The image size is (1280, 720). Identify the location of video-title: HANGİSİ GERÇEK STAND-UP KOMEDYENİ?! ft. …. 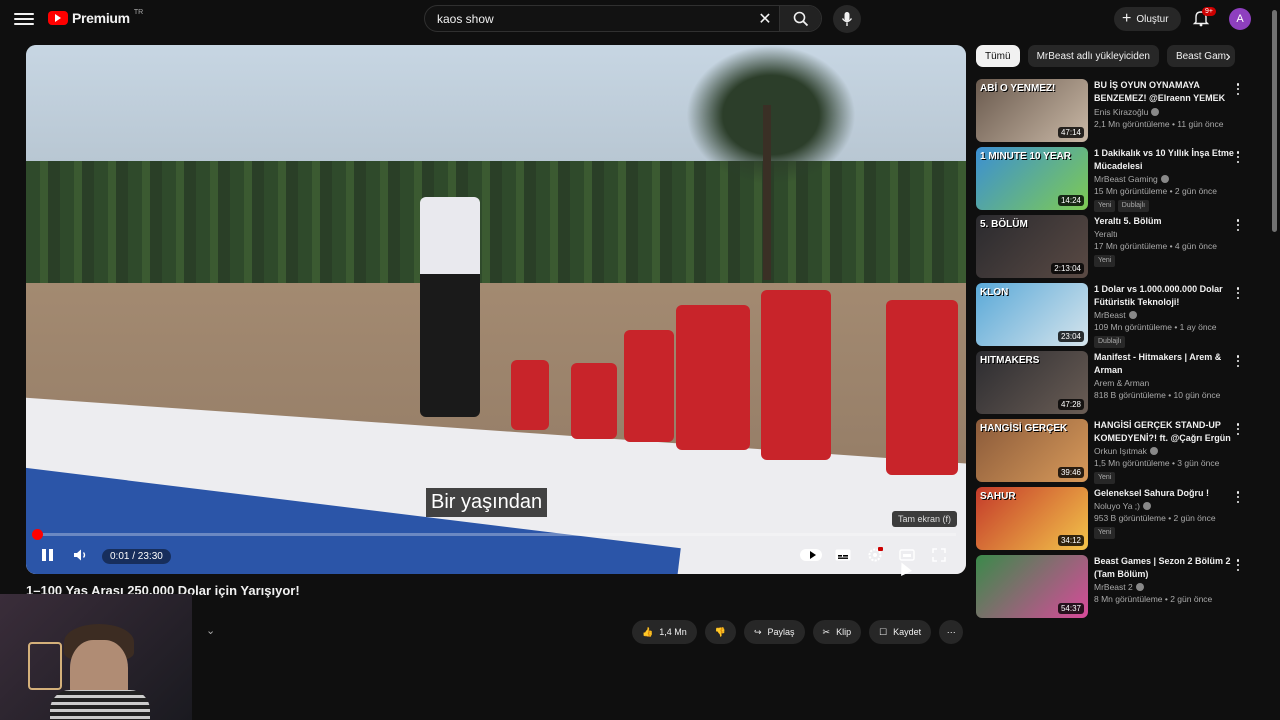
(1164, 432).